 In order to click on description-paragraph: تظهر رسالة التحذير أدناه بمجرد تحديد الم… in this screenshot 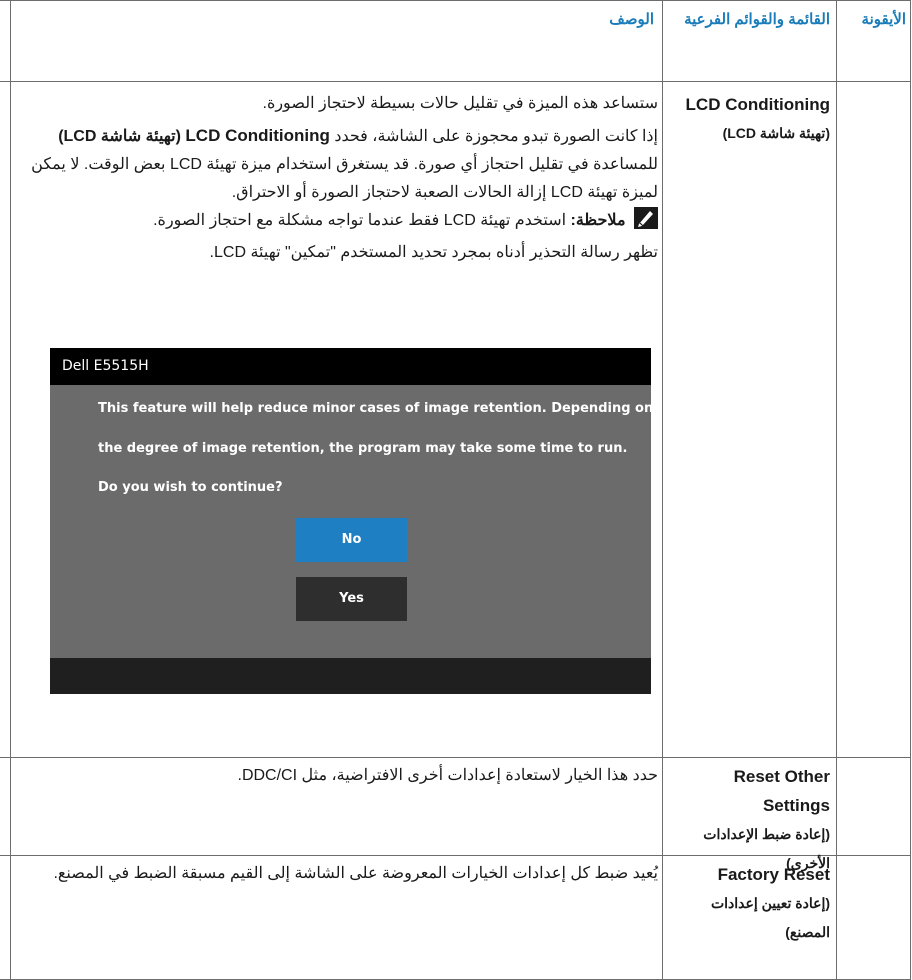, I will do `click(433, 252)`.